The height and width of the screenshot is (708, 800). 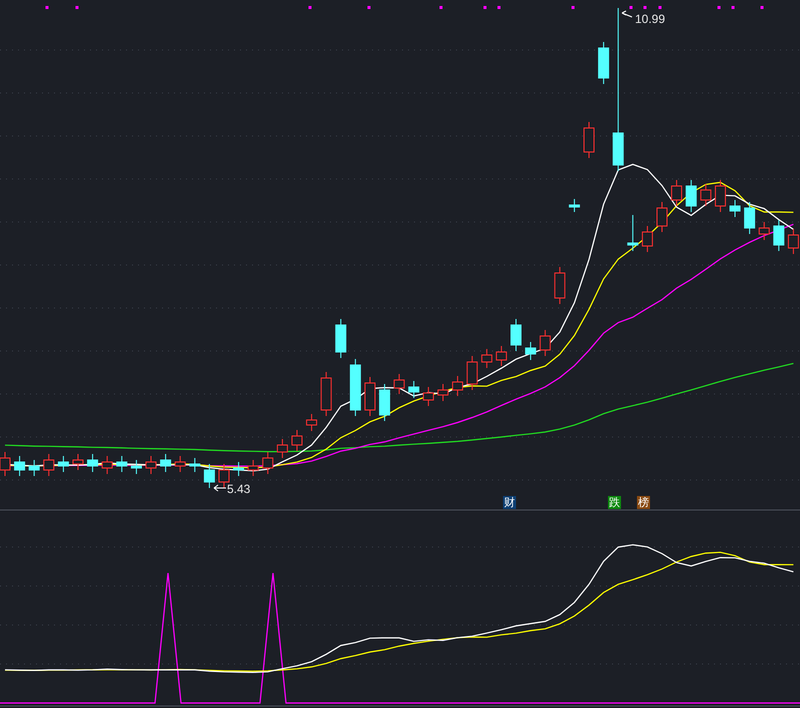 What do you see at coordinates (238, 489) in the screenshot?
I see `low-price-label: 5.43` at bounding box center [238, 489].